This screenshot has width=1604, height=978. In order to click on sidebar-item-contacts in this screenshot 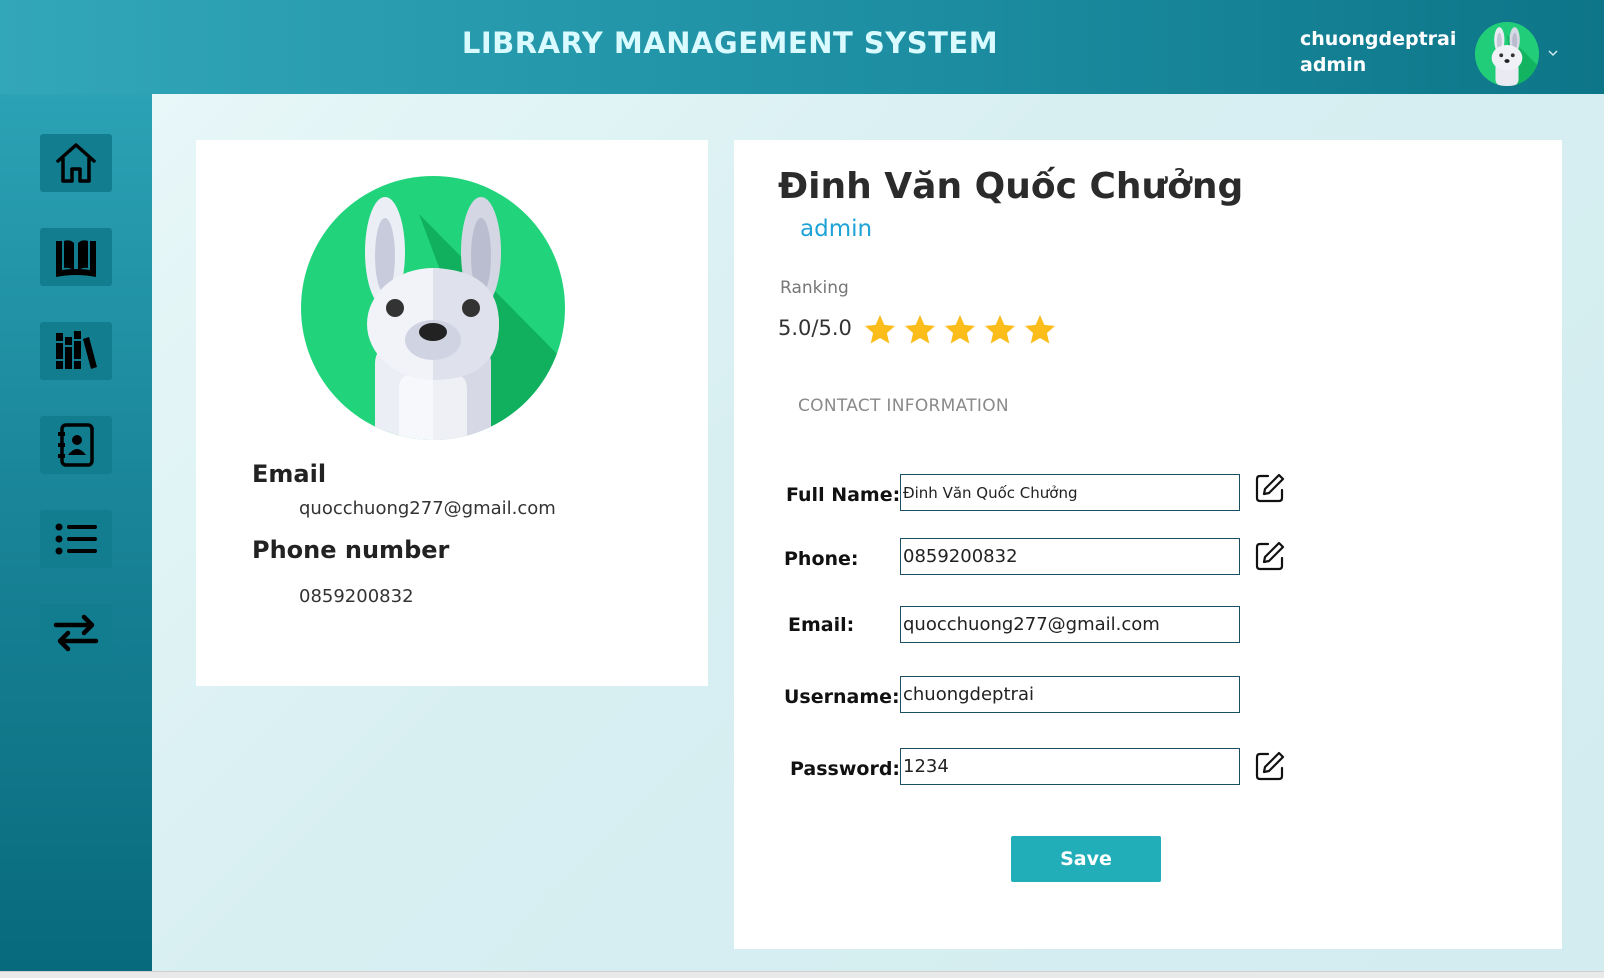, I will do `click(76, 445)`.